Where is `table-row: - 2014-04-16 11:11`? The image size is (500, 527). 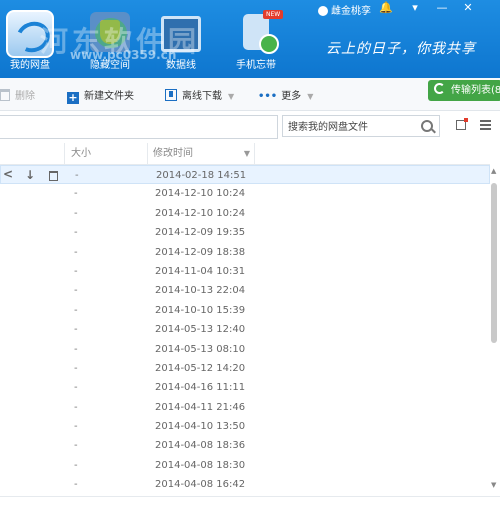 table-row: - 2014-04-16 11:11 is located at coordinates (245, 387).